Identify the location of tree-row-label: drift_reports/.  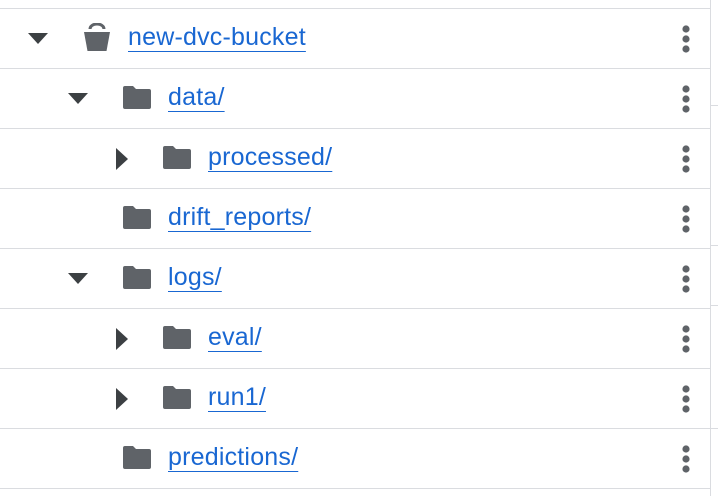
(239, 217).